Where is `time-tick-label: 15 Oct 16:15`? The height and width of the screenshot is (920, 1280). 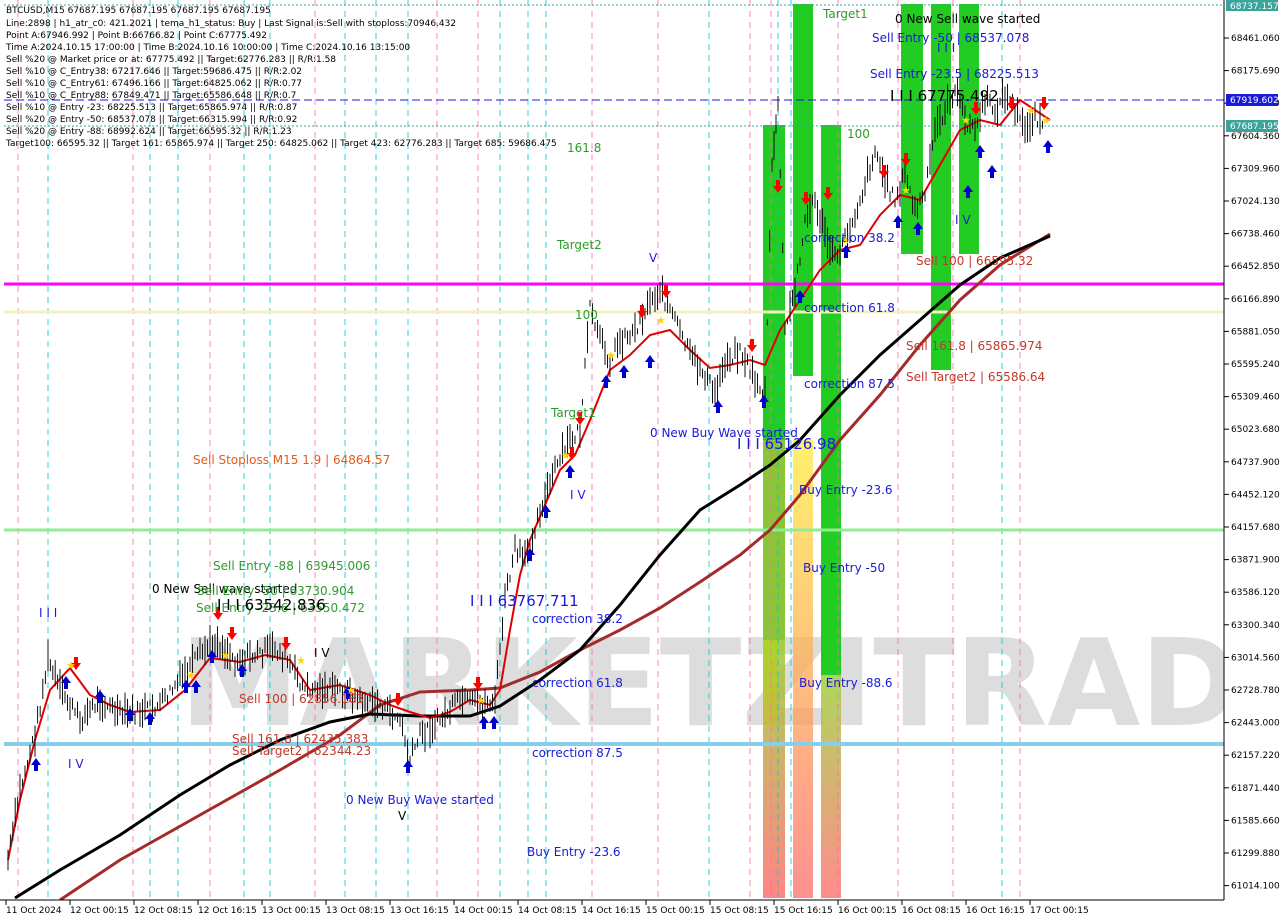
time-tick-label: 15 Oct 16:15 is located at coordinates (803, 911).